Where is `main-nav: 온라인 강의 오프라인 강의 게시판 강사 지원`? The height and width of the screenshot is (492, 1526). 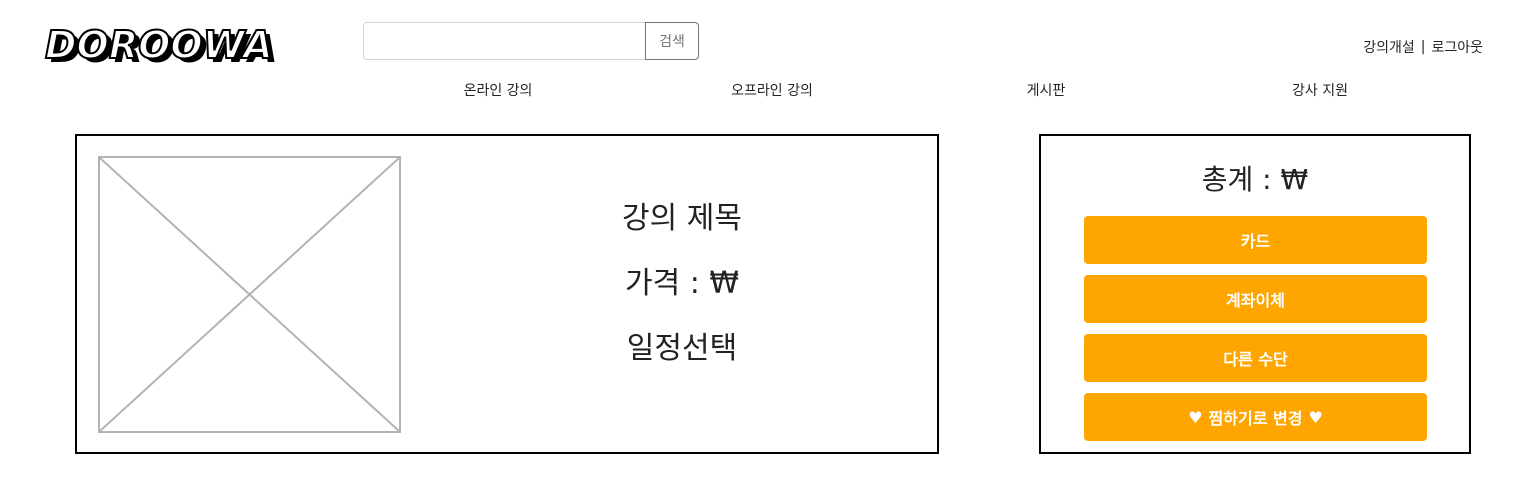
main-nav: 온라인 강의 오프라인 강의 게시판 강사 지원 is located at coordinates (763, 90).